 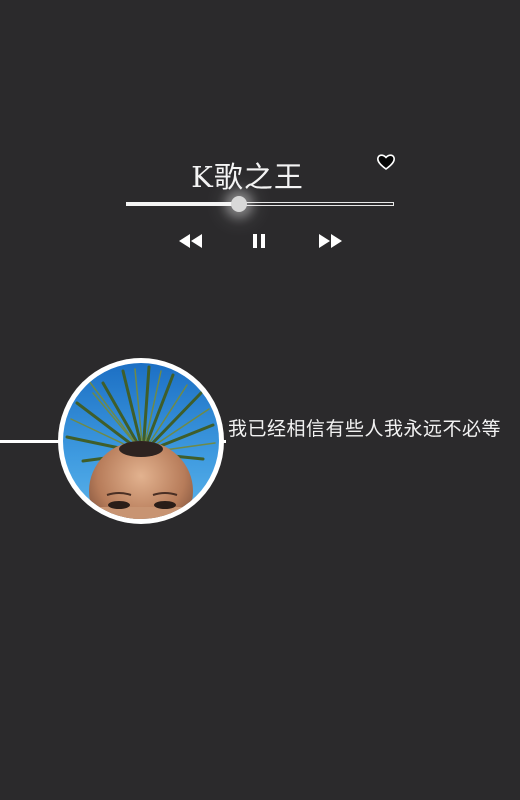 I want to click on progress-fill, so click(x=182, y=204).